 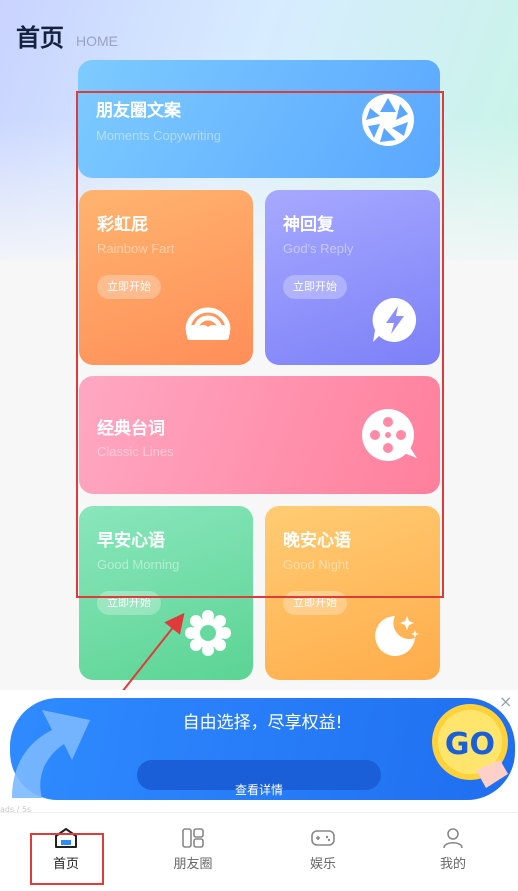 What do you see at coordinates (65, 864) in the screenshot?
I see `tab-label: 首页` at bounding box center [65, 864].